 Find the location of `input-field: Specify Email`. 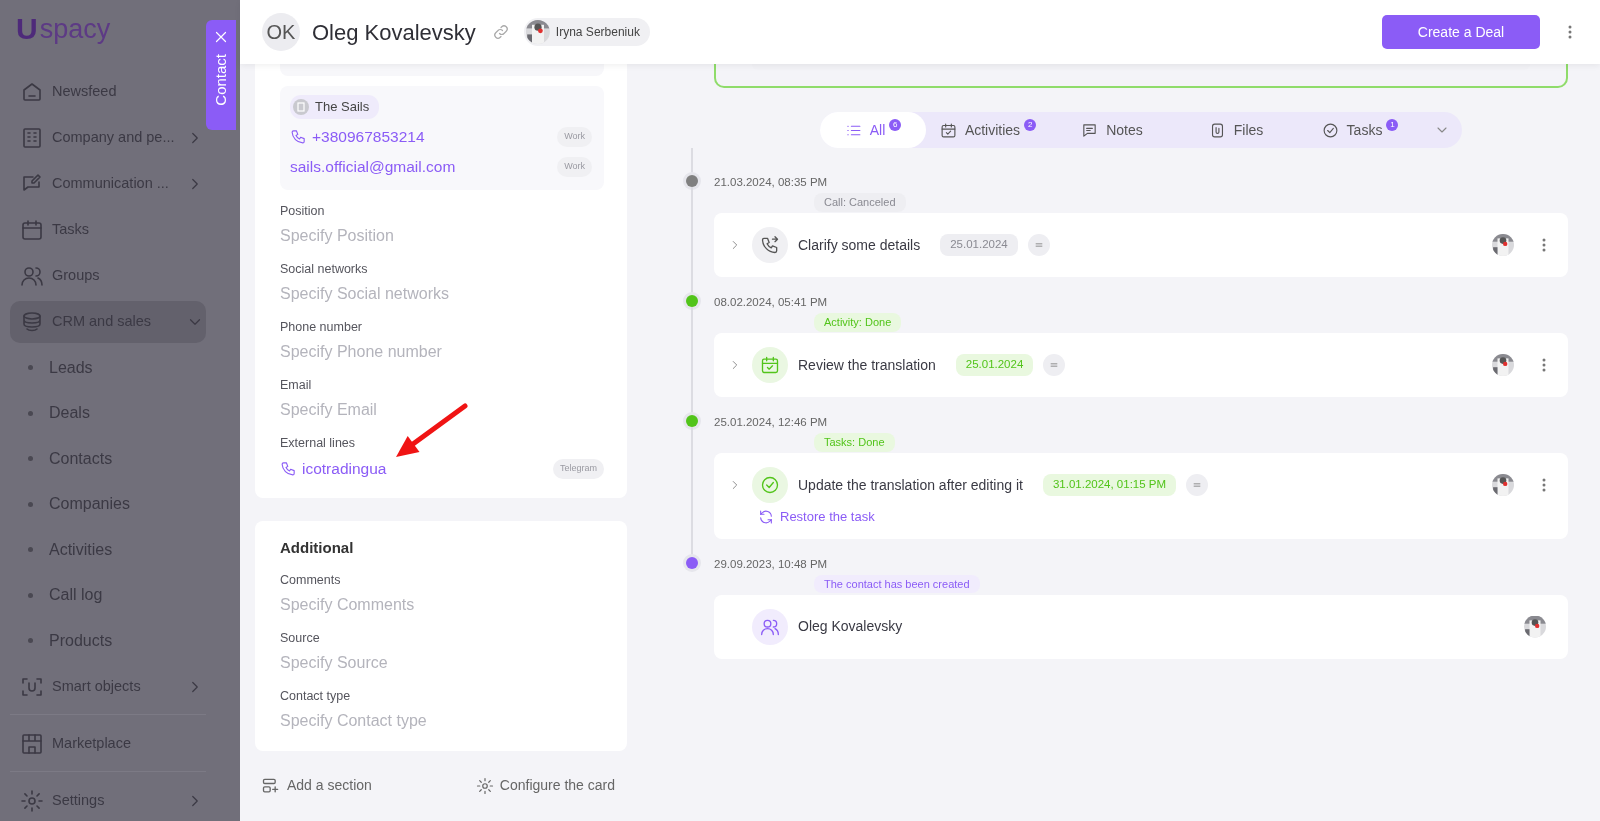

input-field: Specify Email is located at coordinates (442, 409).